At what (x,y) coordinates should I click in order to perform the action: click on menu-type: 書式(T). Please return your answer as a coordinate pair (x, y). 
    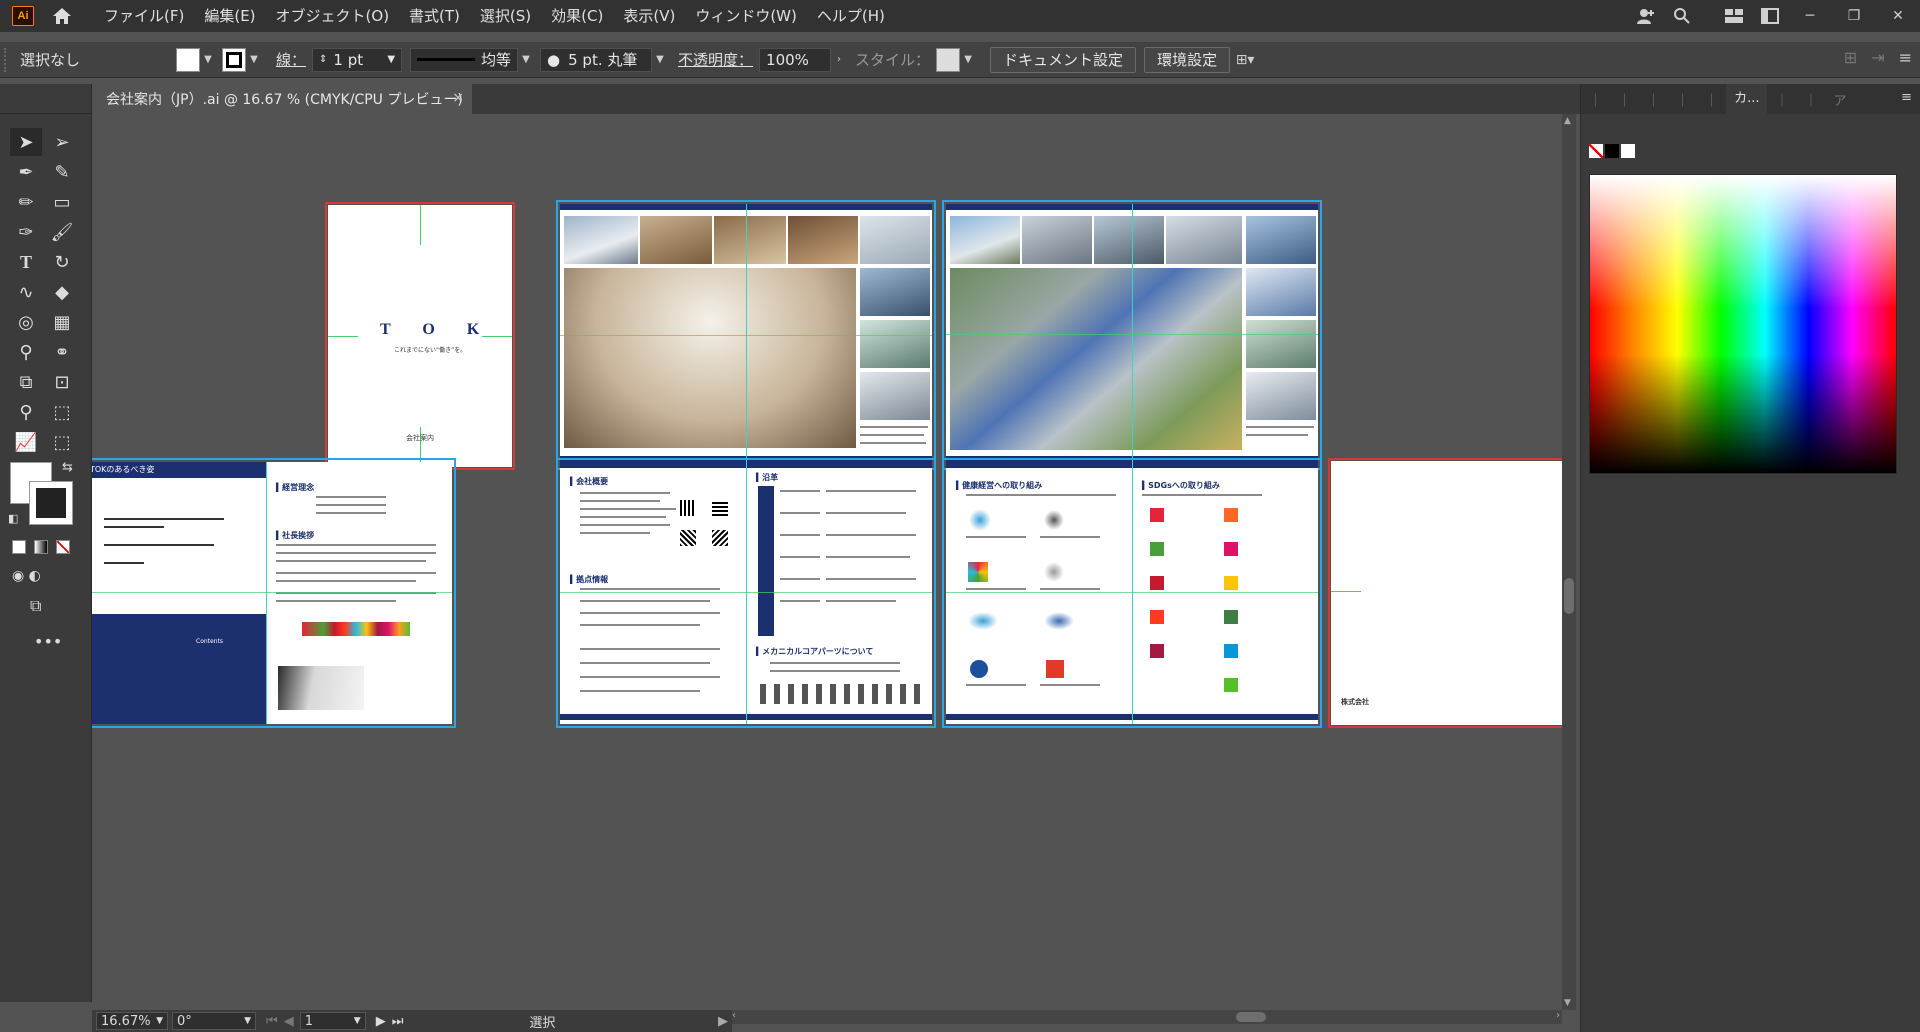
    Looking at the image, I should click on (434, 16).